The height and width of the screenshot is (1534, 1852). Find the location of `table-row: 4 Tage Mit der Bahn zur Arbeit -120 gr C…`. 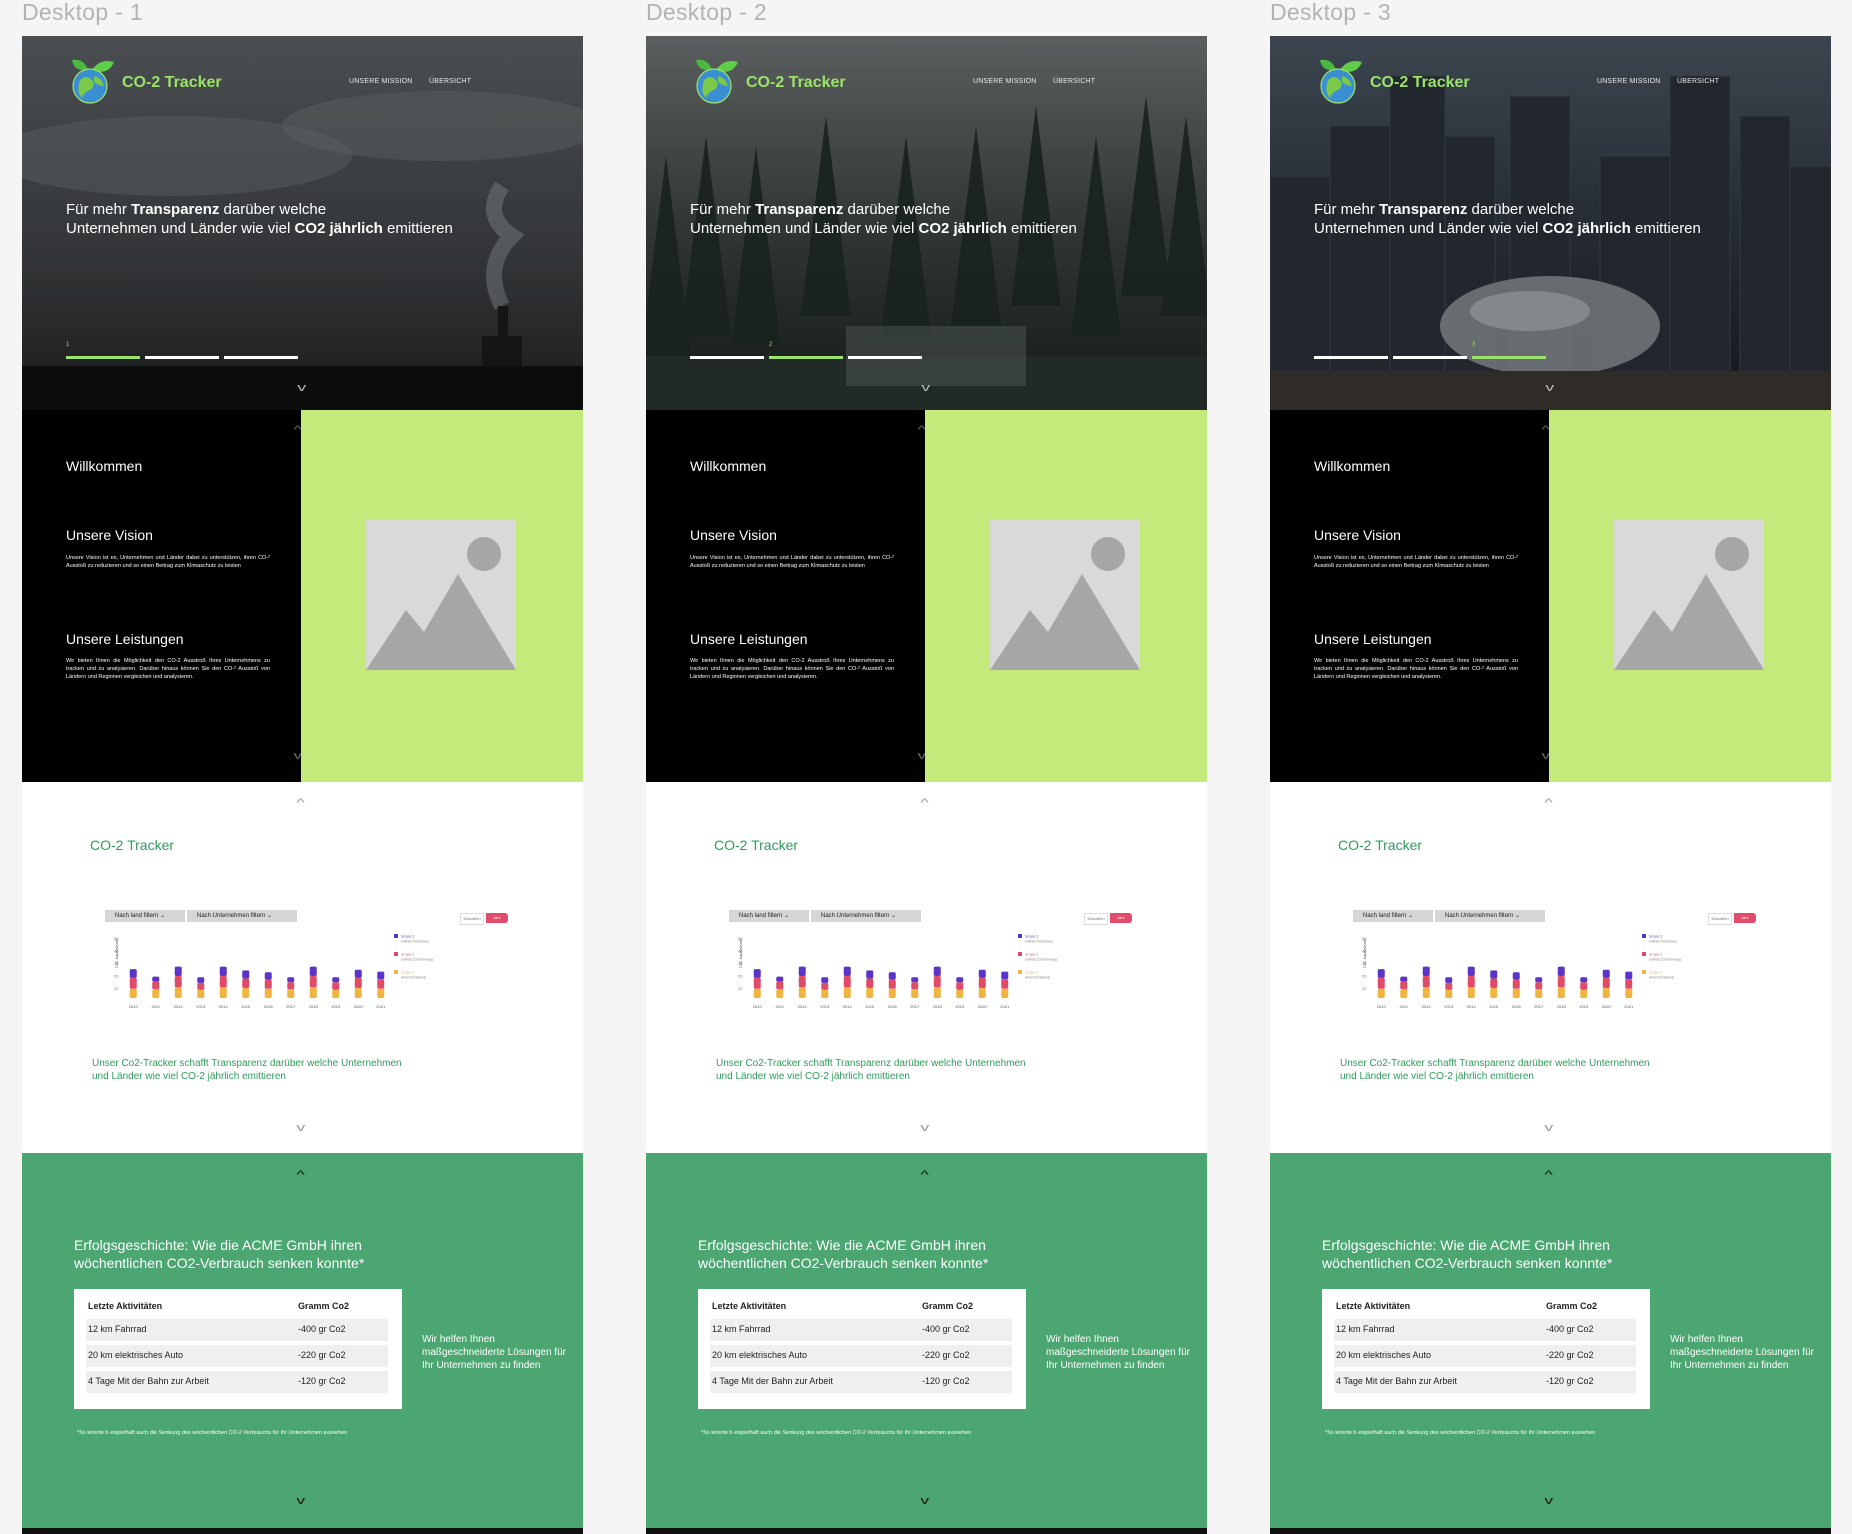

table-row: 4 Tage Mit der Bahn zur Arbeit -120 gr C… is located at coordinates (237, 1382).